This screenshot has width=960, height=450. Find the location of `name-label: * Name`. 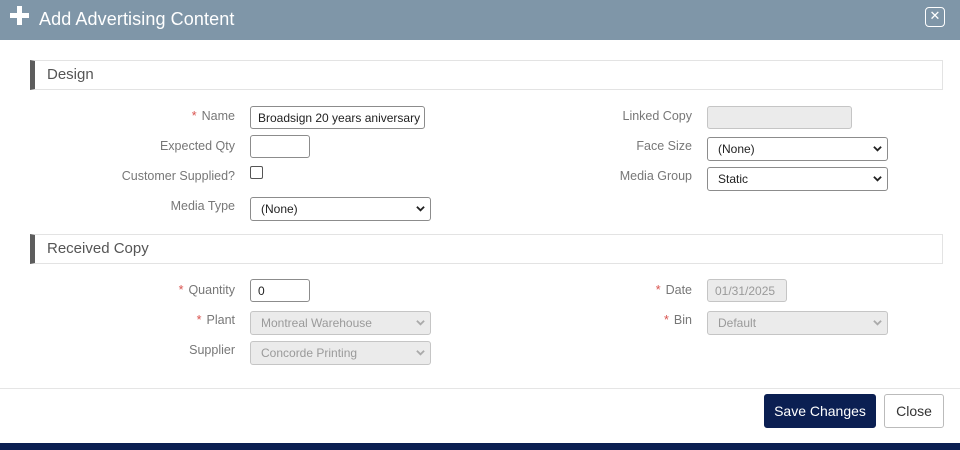

name-label: * Name is located at coordinates (213, 116).